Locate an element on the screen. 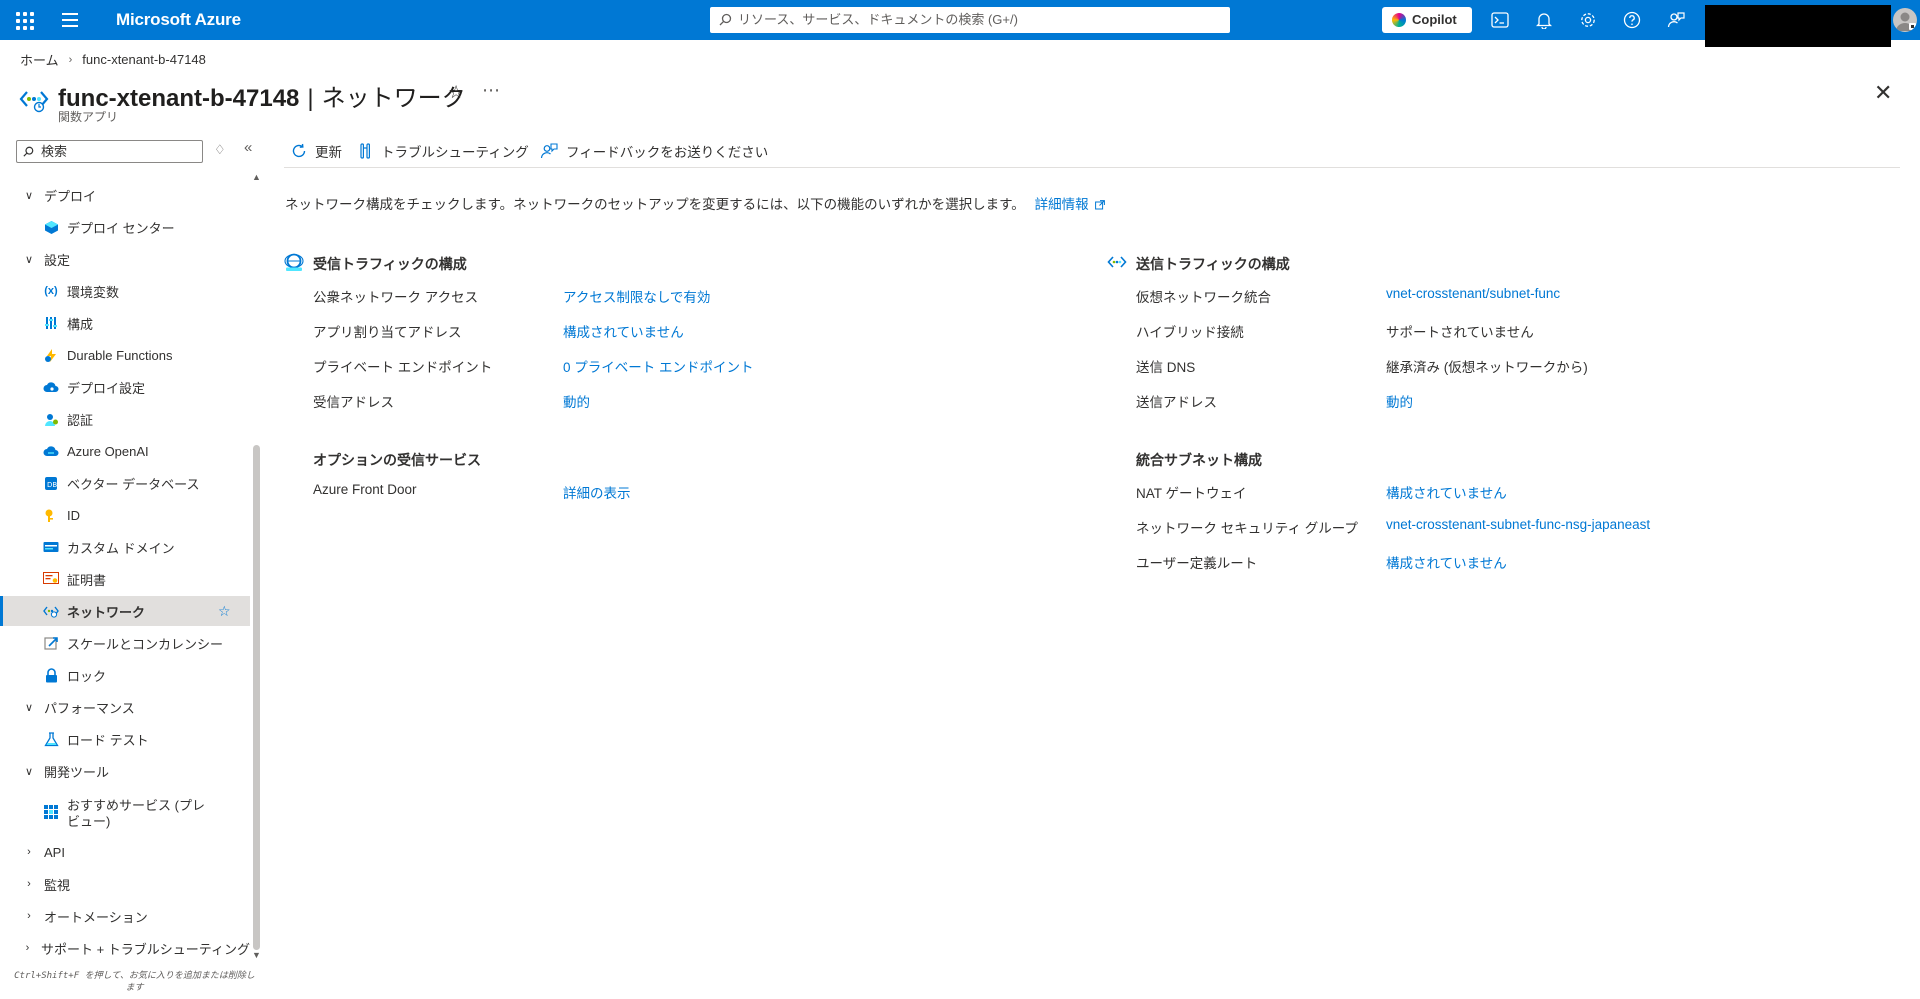 The width and height of the screenshot is (1920, 999). environment-variables-icon: (x) is located at coordinates (51, 291).